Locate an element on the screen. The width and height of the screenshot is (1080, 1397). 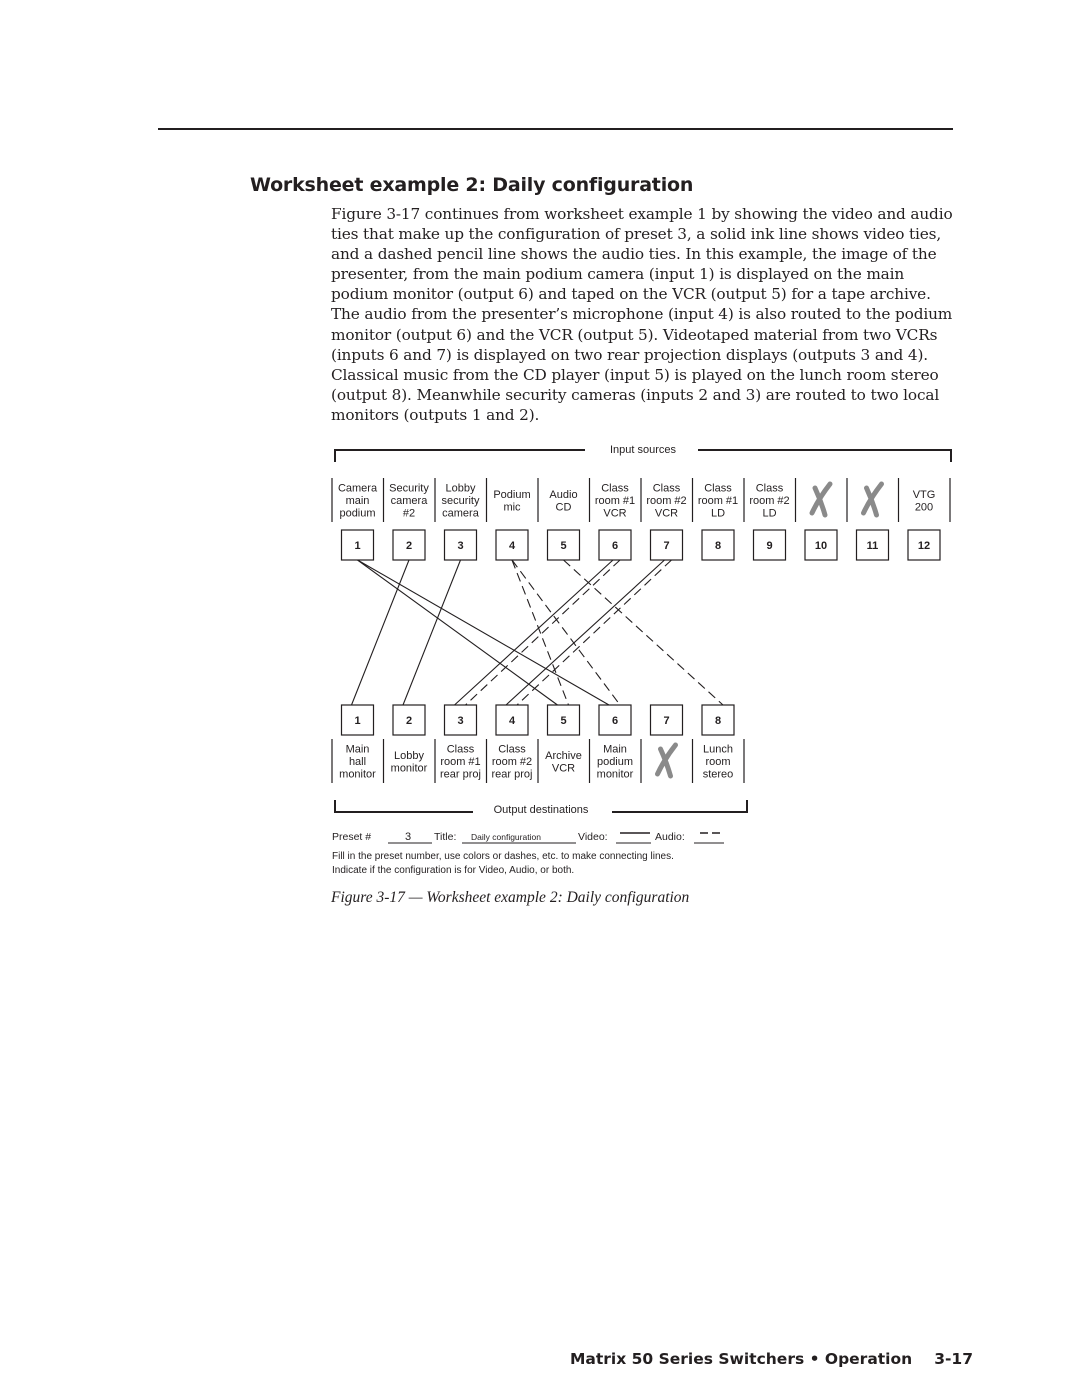
input-number: 5 is located at coordinates (563, 546).